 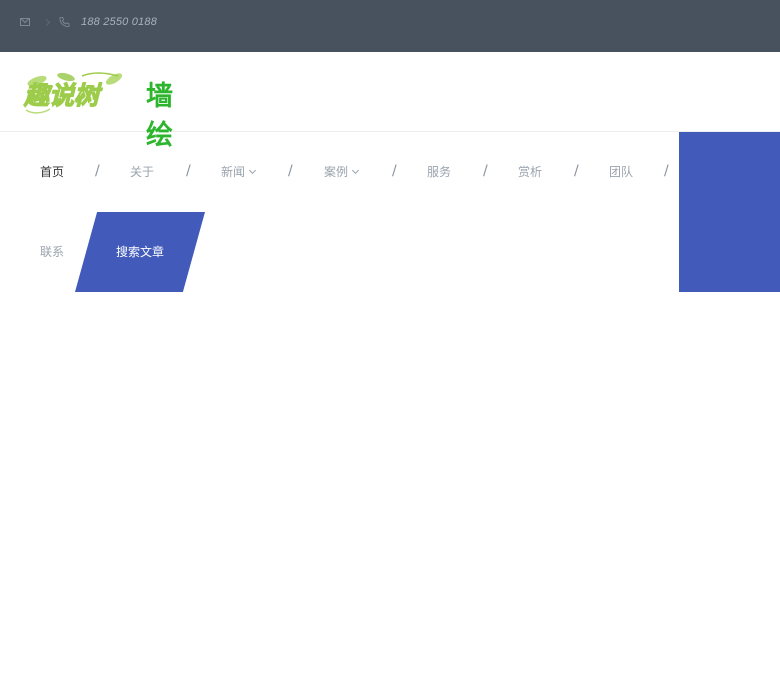 I want to click on nav-item-cases: 案例, so click(x=342, y=172).